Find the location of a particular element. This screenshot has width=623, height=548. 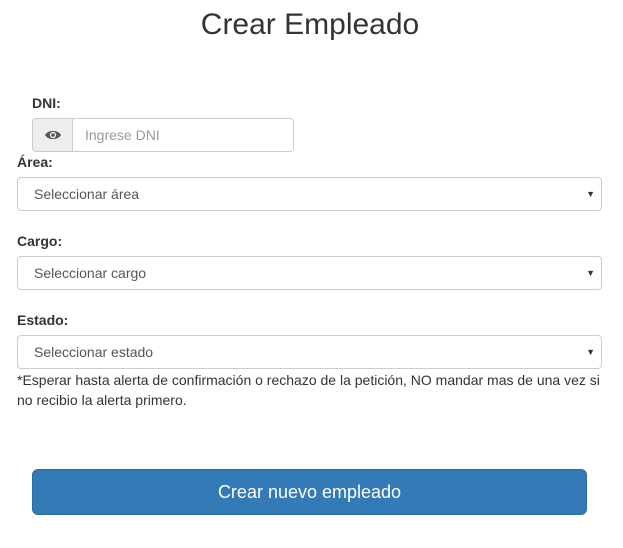

area-label: Área: is located at coordinates (35, 162).